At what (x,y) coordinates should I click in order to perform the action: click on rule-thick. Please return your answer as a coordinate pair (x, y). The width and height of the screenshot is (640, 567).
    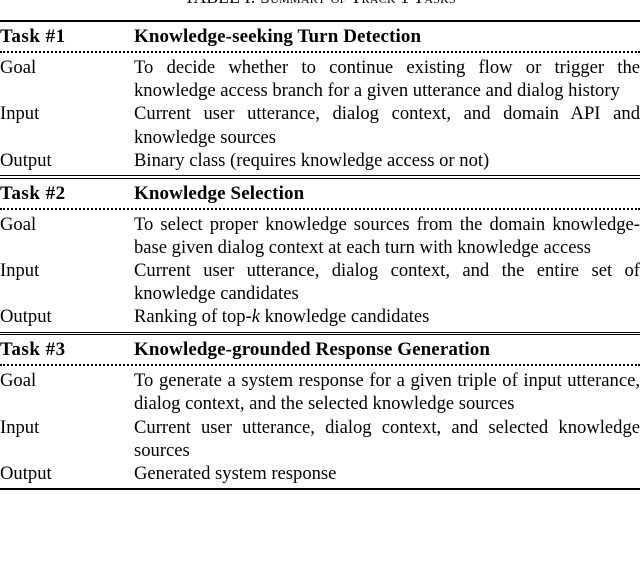
    Looking at the image, I should click on (320, 489).